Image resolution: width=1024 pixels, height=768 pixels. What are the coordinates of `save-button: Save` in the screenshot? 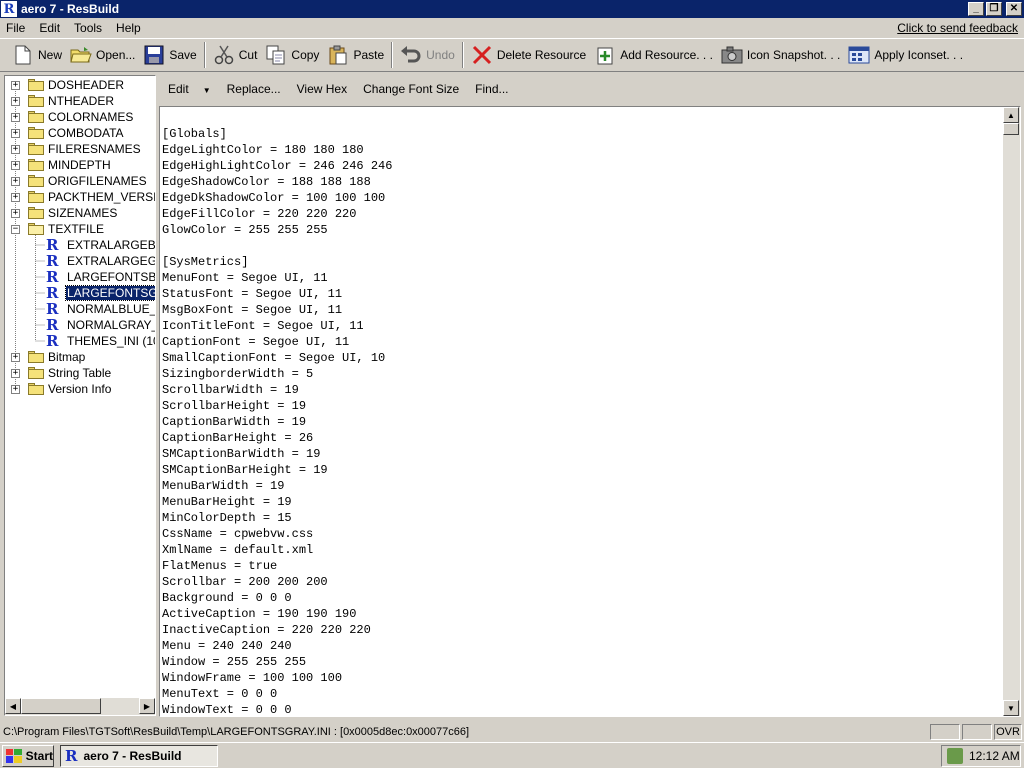 It's located at (169, 55).